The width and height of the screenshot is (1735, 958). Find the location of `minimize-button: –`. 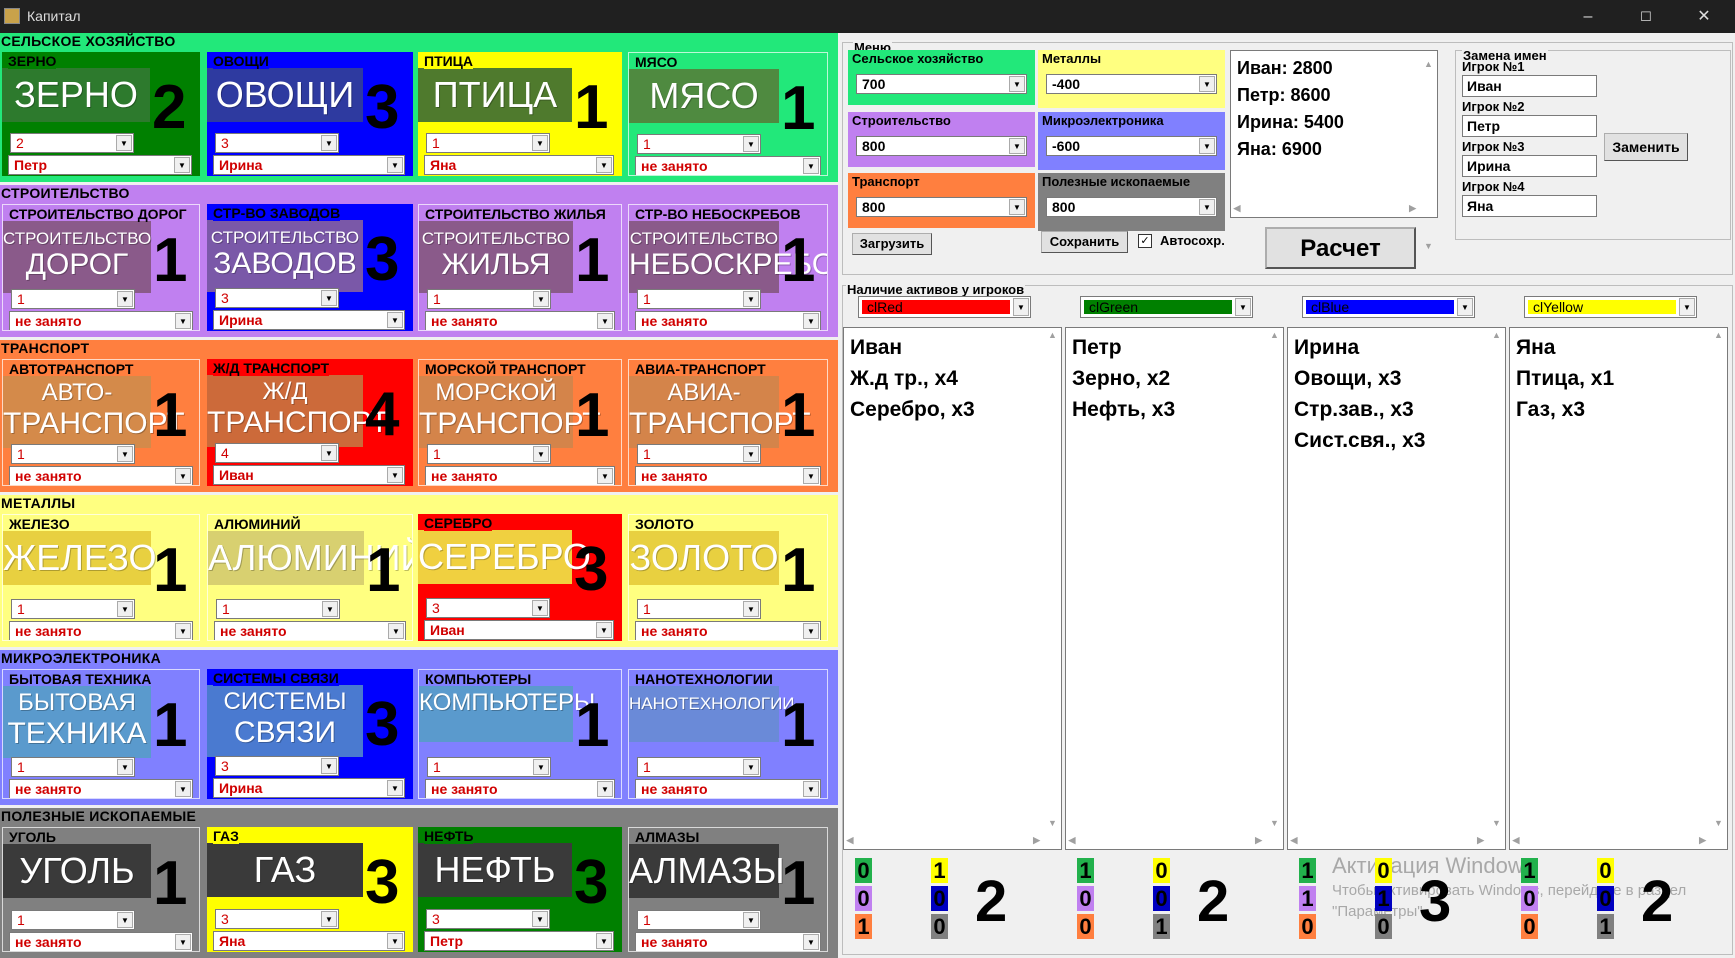

minimize-button: – is located at coordinates (1588, 17).